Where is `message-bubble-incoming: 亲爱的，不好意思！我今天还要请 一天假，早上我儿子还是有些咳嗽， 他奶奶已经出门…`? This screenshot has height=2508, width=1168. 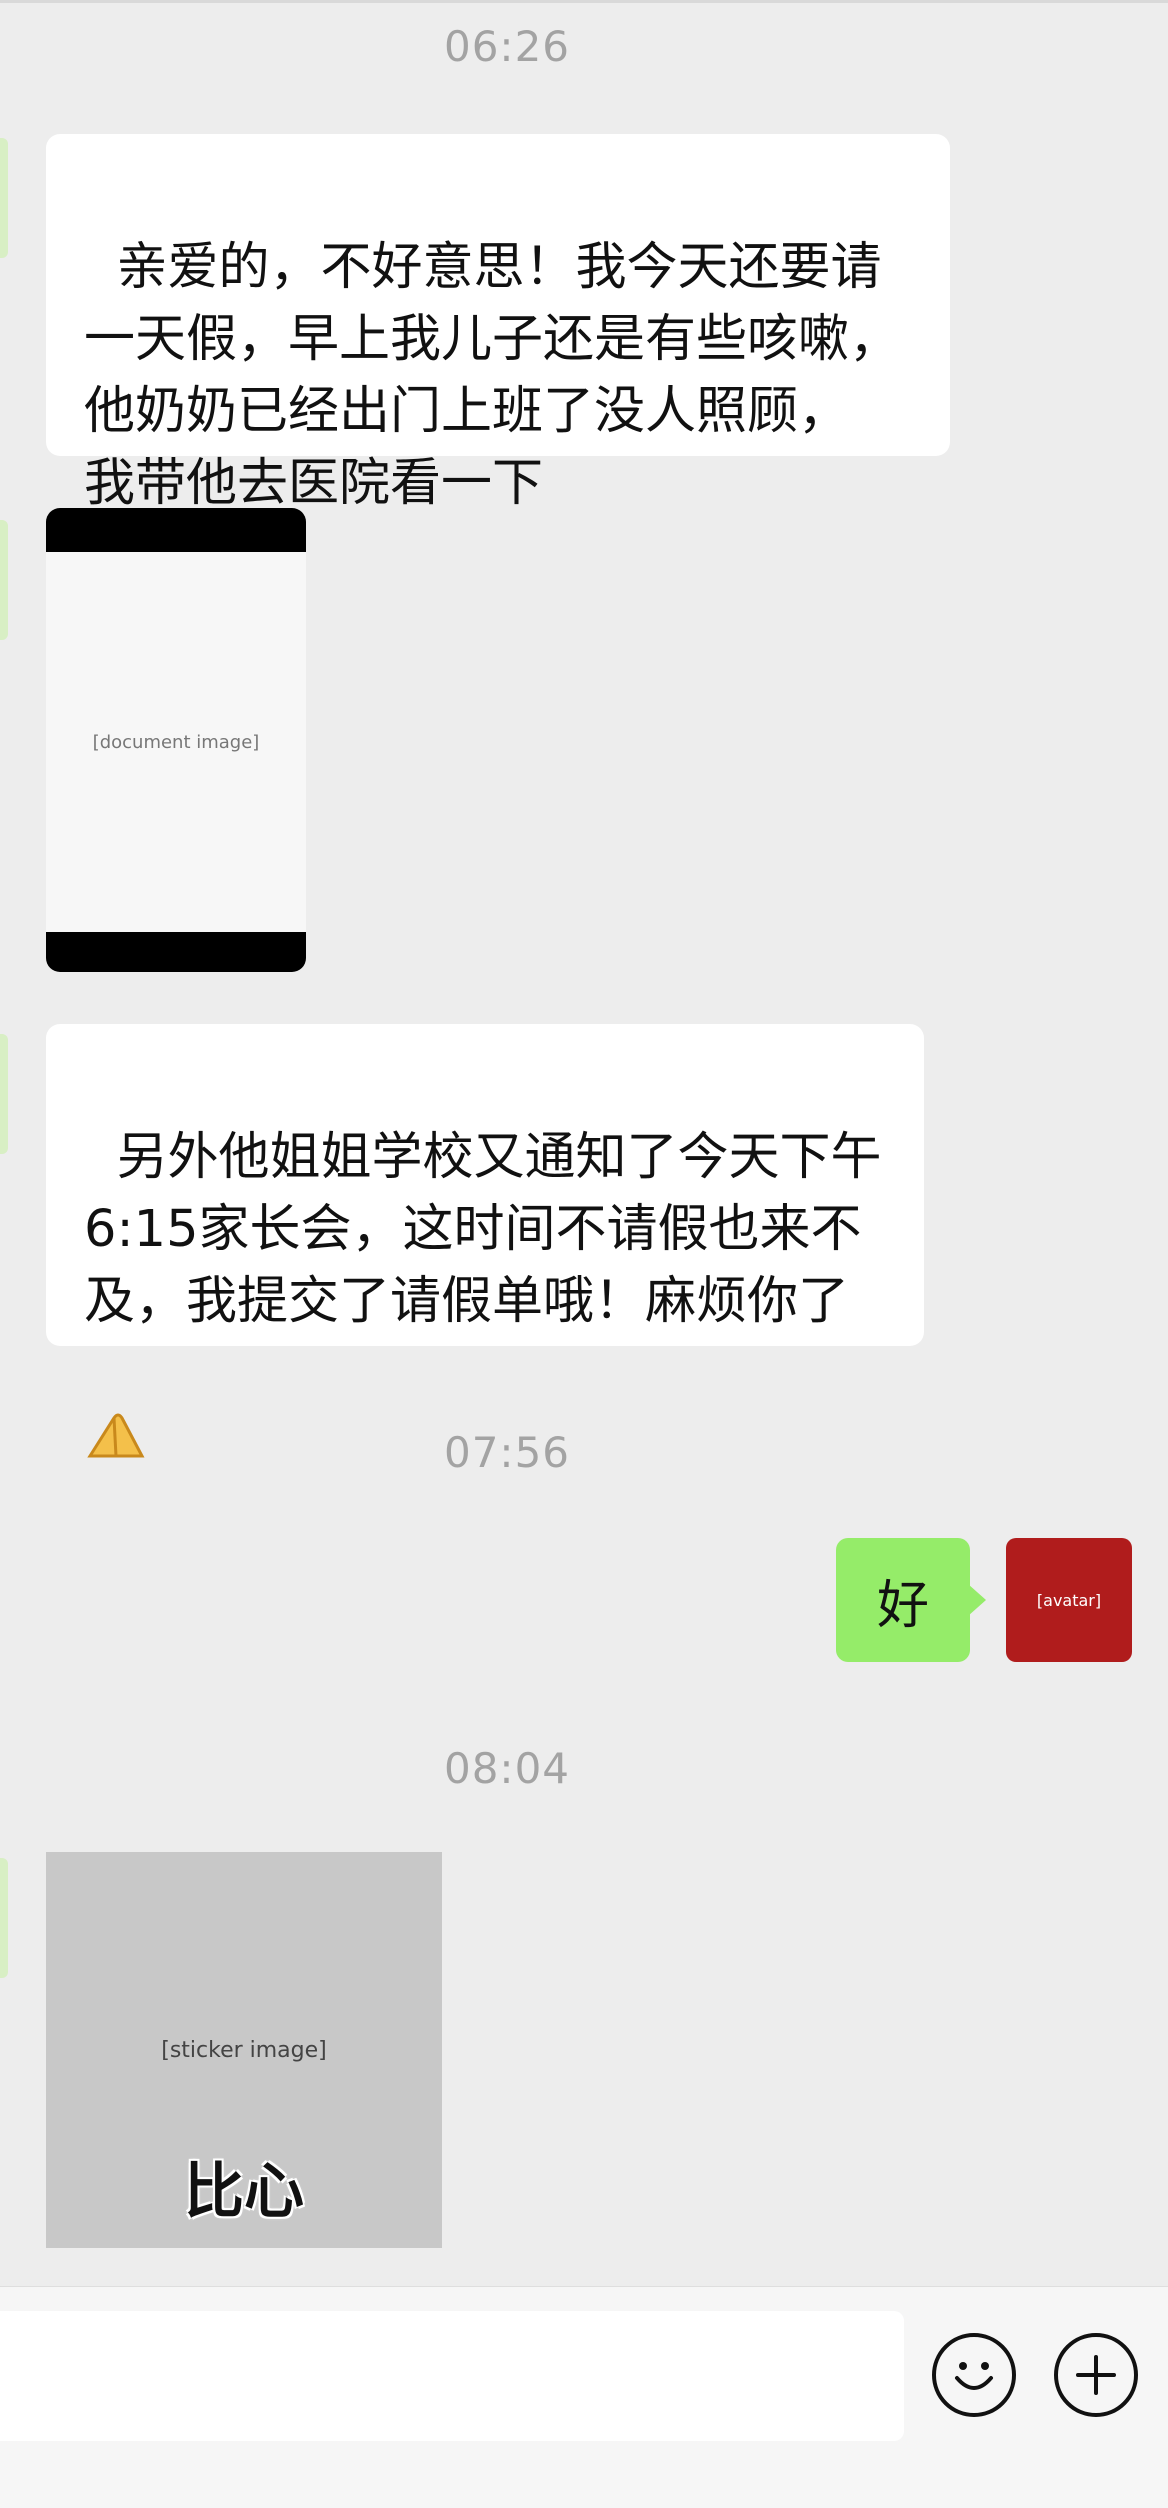
message-bubble-incoming: 亲爱的，不好意思！我今天还要请 一天假，早上我儿子还是有些咳嗽， 他奶奶已经出门… is located at coordinates (498, 323).